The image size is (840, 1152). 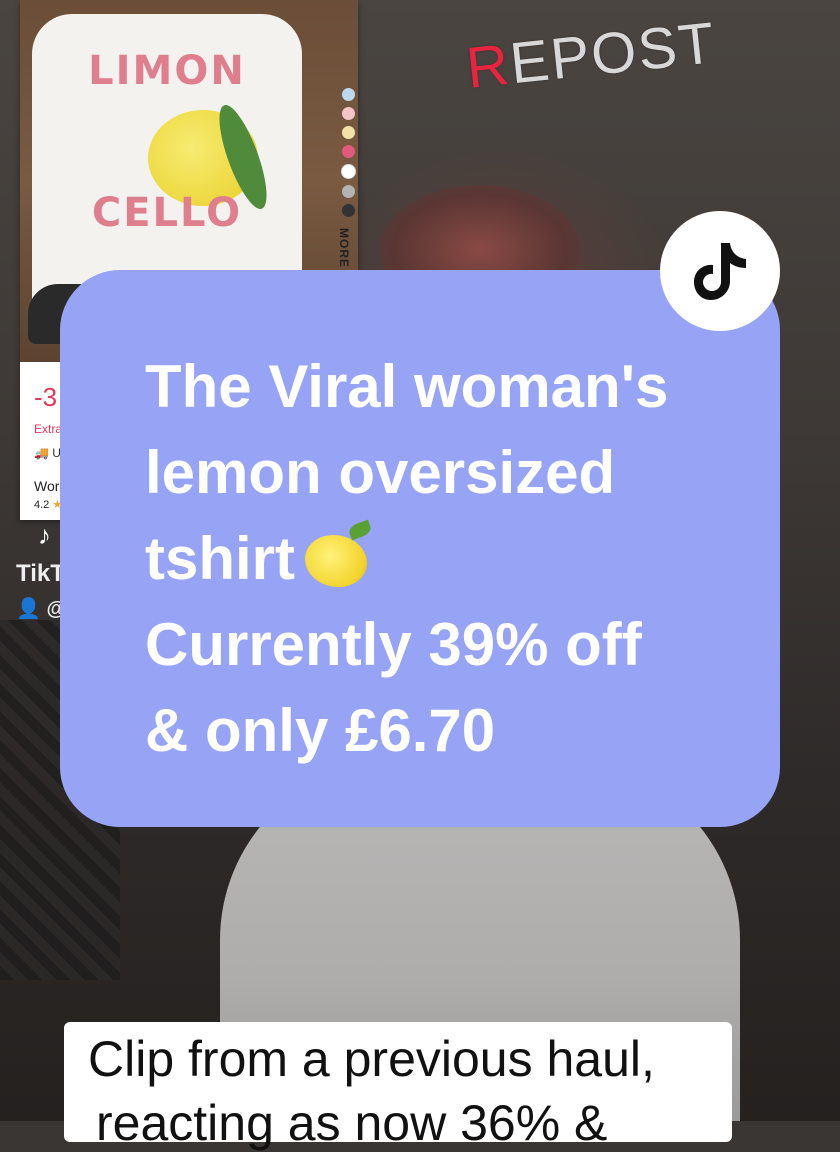 I want to click on subtitle-line-1: Clip from a previous haul,, so click(x=371, y=1059).